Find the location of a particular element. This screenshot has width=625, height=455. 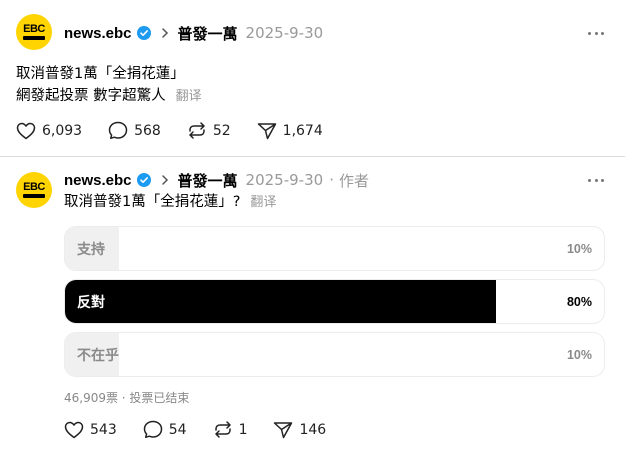

poll-bar is located at coordinates (281, 301).